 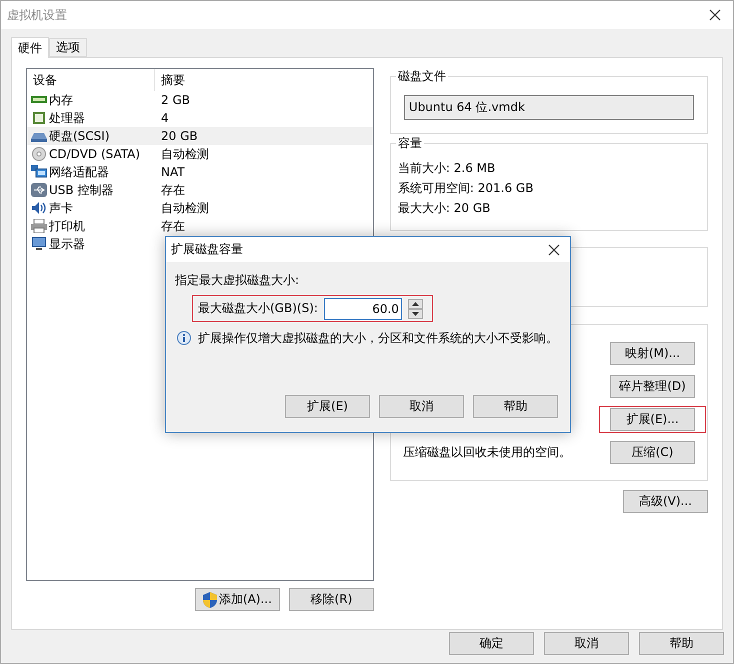 I want to click on compact-note: 压缩磁盘以回收未使用的空间。, so click(x=486, y=452).